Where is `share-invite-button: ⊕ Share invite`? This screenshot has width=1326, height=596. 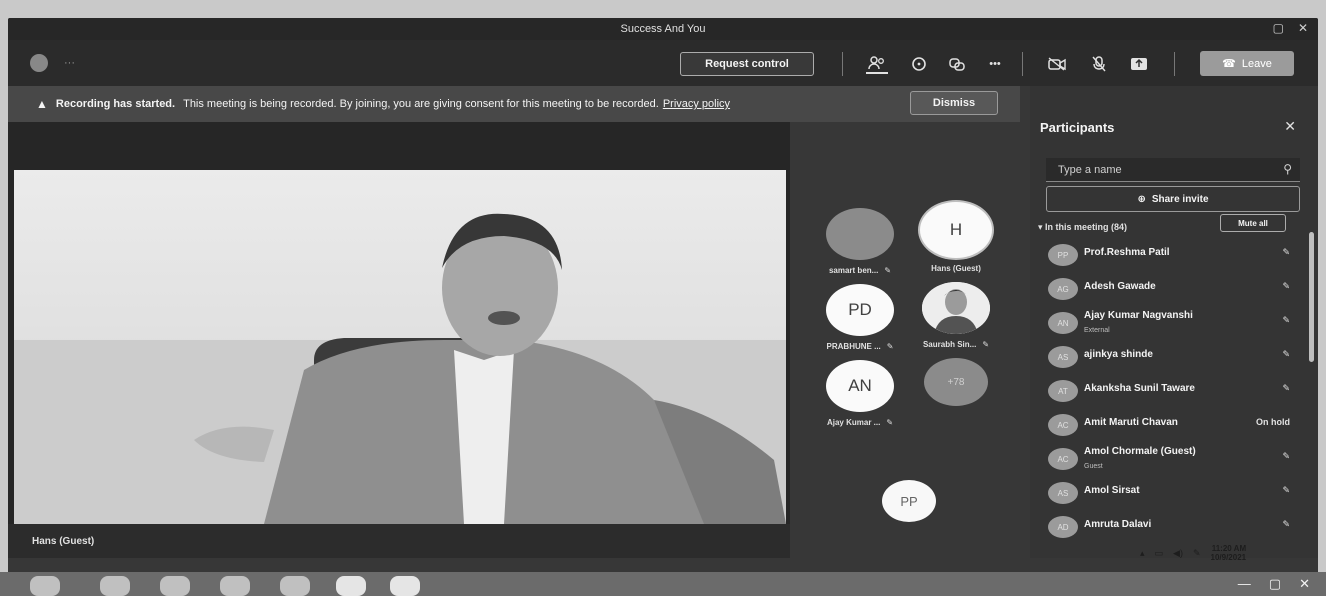
share-invite-button: ⊕ Share invite is located at coordinates (1173, 199).